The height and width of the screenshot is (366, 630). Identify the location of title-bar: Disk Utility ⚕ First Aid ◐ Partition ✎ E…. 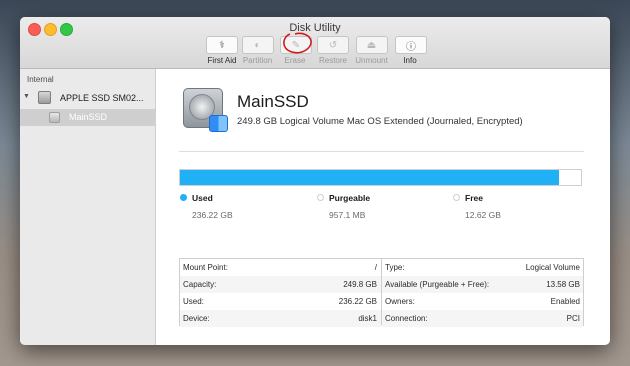
(315, 43).